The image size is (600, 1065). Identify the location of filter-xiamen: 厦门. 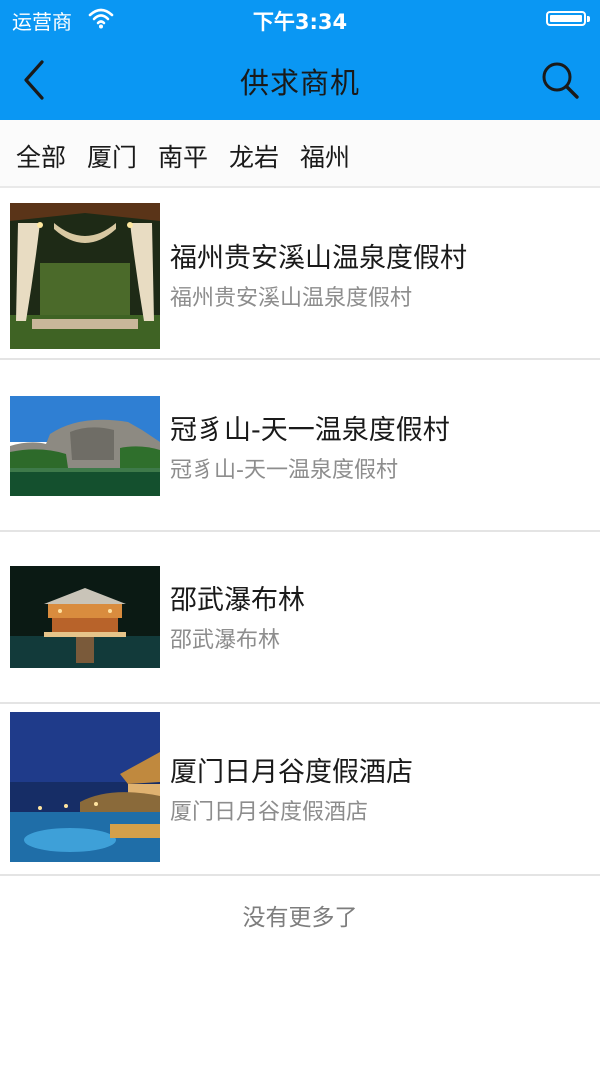
(112, 156).